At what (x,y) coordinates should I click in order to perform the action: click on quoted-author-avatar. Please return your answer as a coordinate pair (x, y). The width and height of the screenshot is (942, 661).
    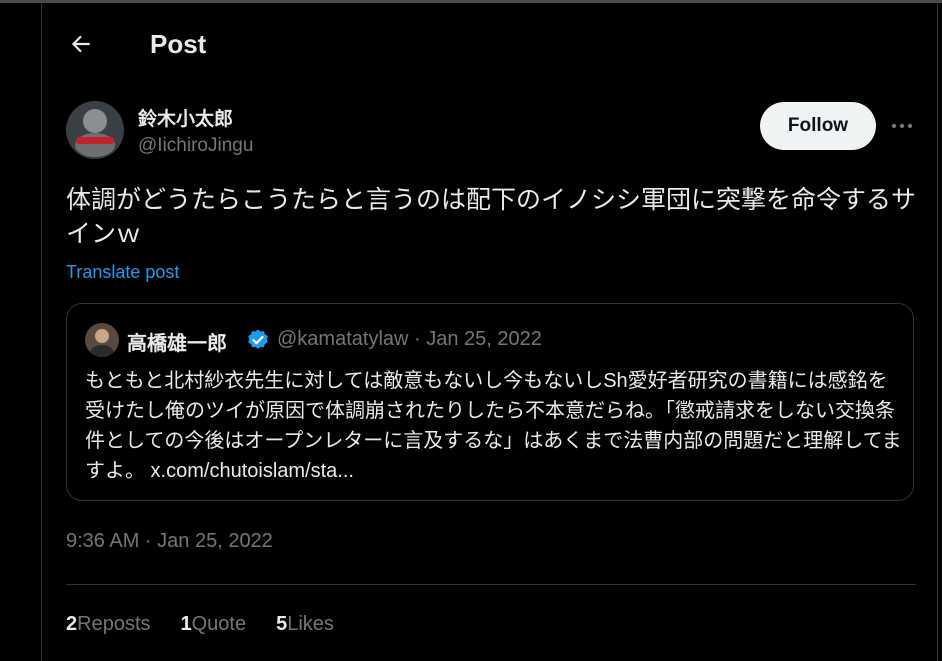
    Looking at the image, I should click on (102, 340).